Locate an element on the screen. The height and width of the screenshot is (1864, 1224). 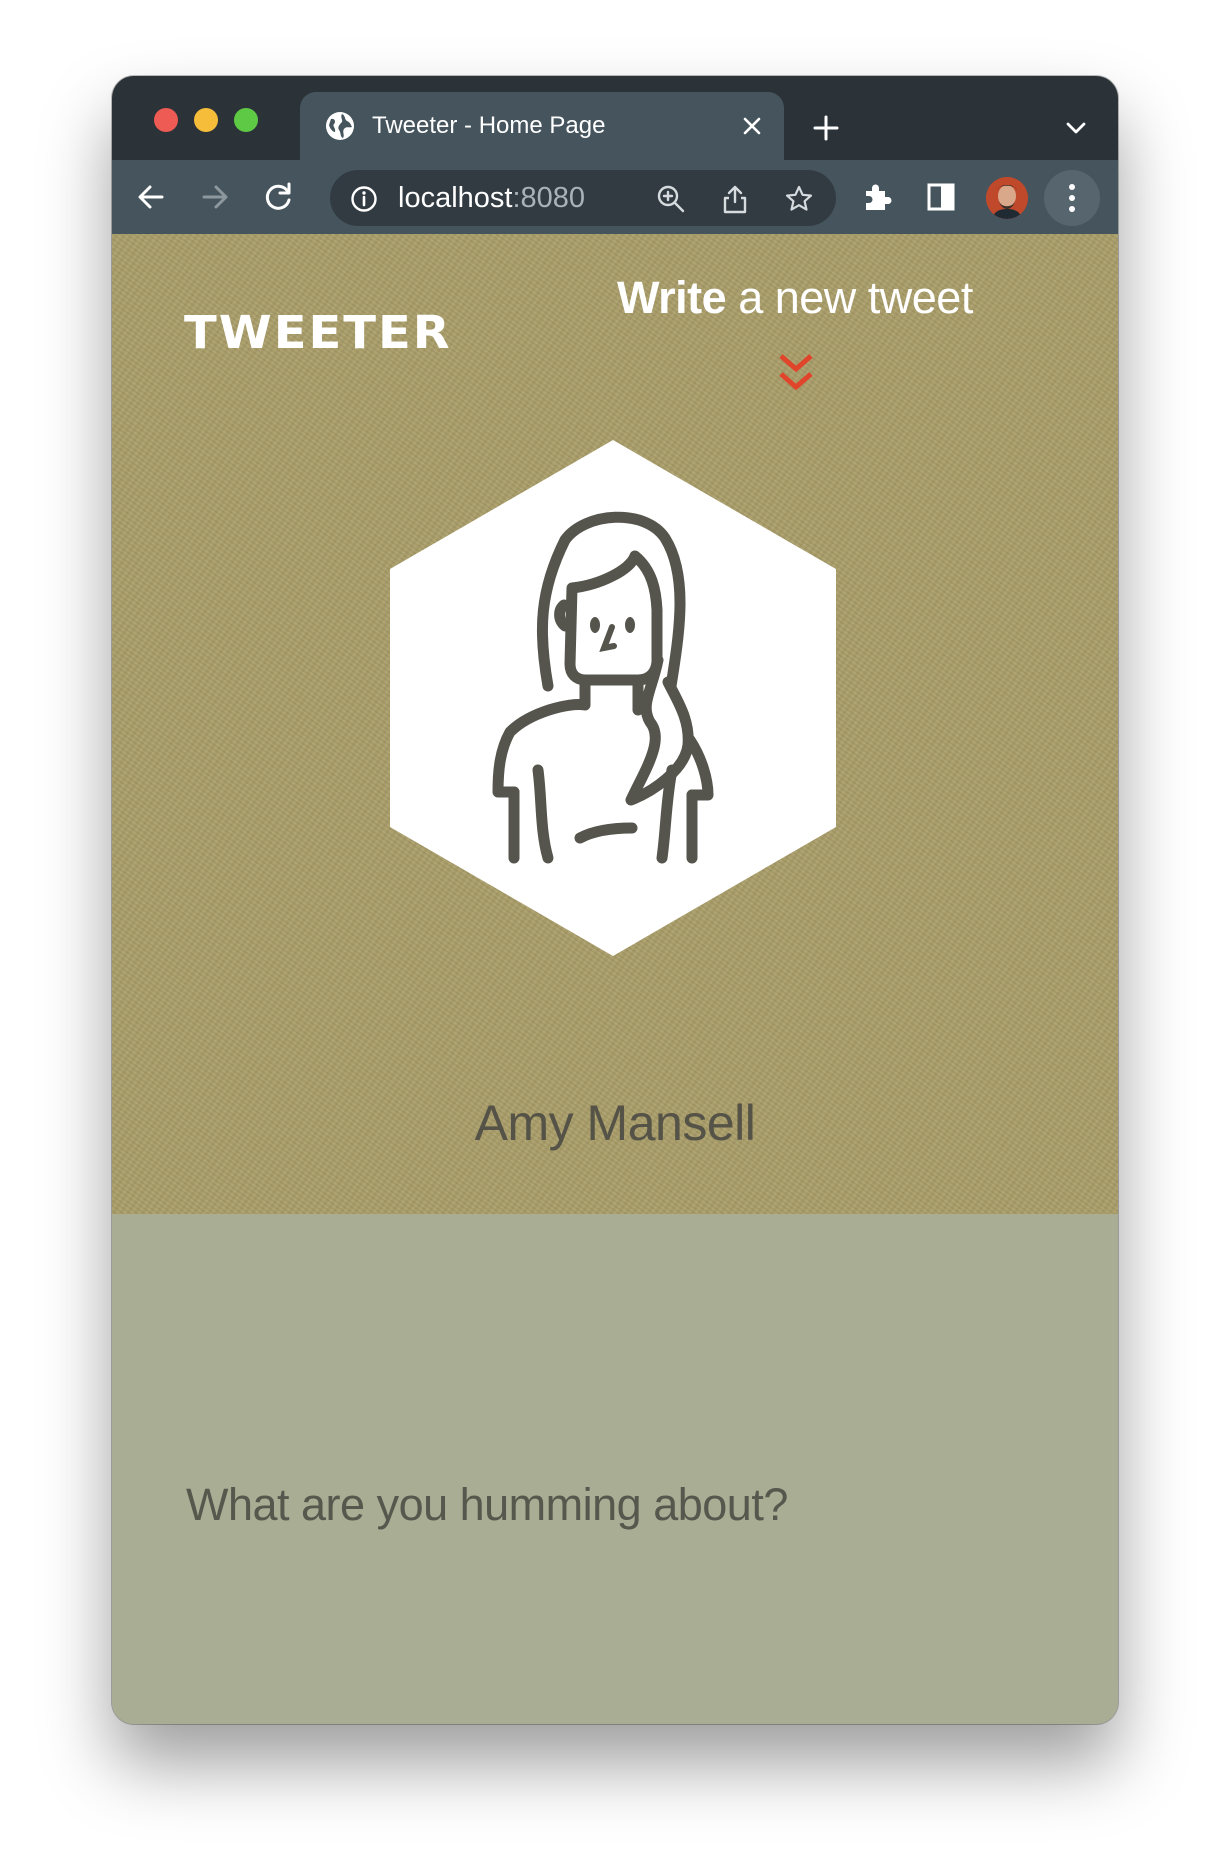
profile-avatar is located at coordinates (1007, 198).